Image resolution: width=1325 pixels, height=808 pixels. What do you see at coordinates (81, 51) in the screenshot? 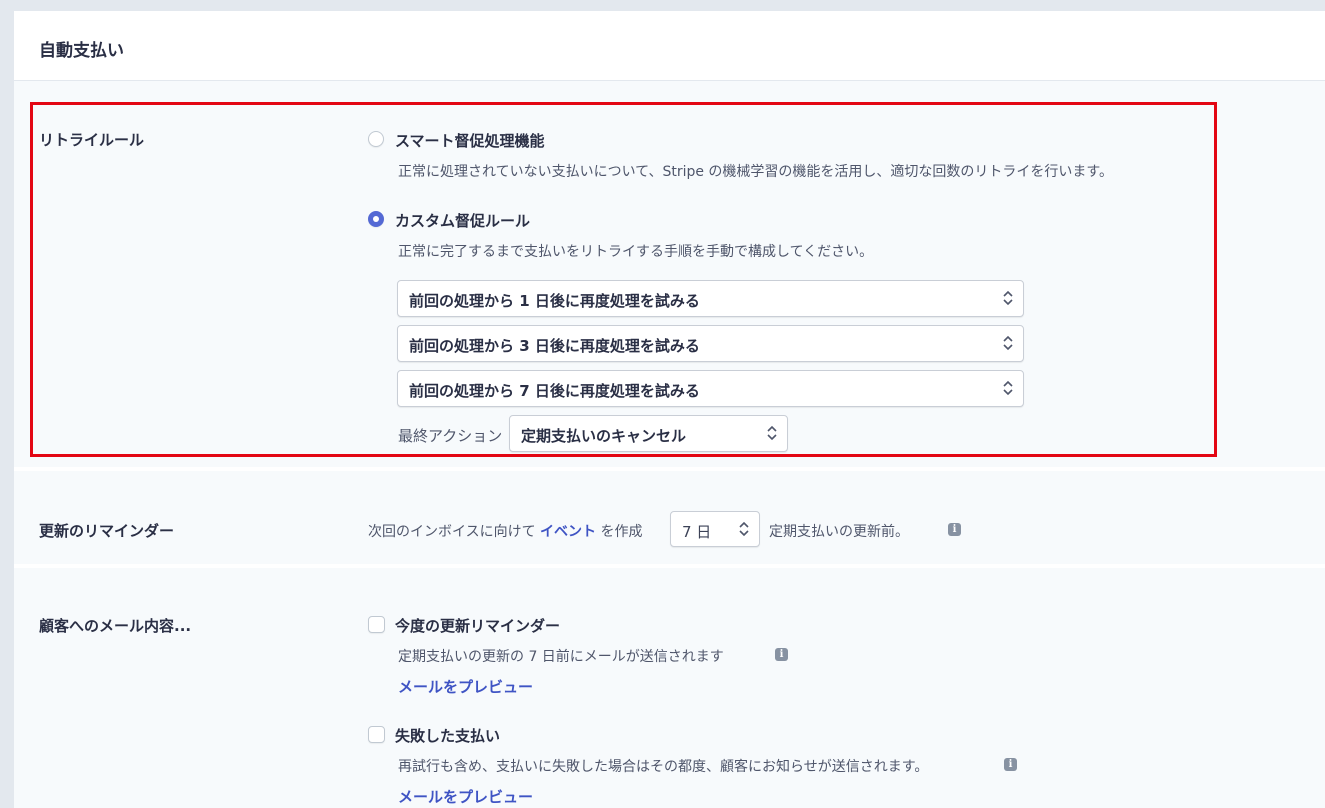
I see `page-title: 自動支払い` at bounding box center [81, 51].